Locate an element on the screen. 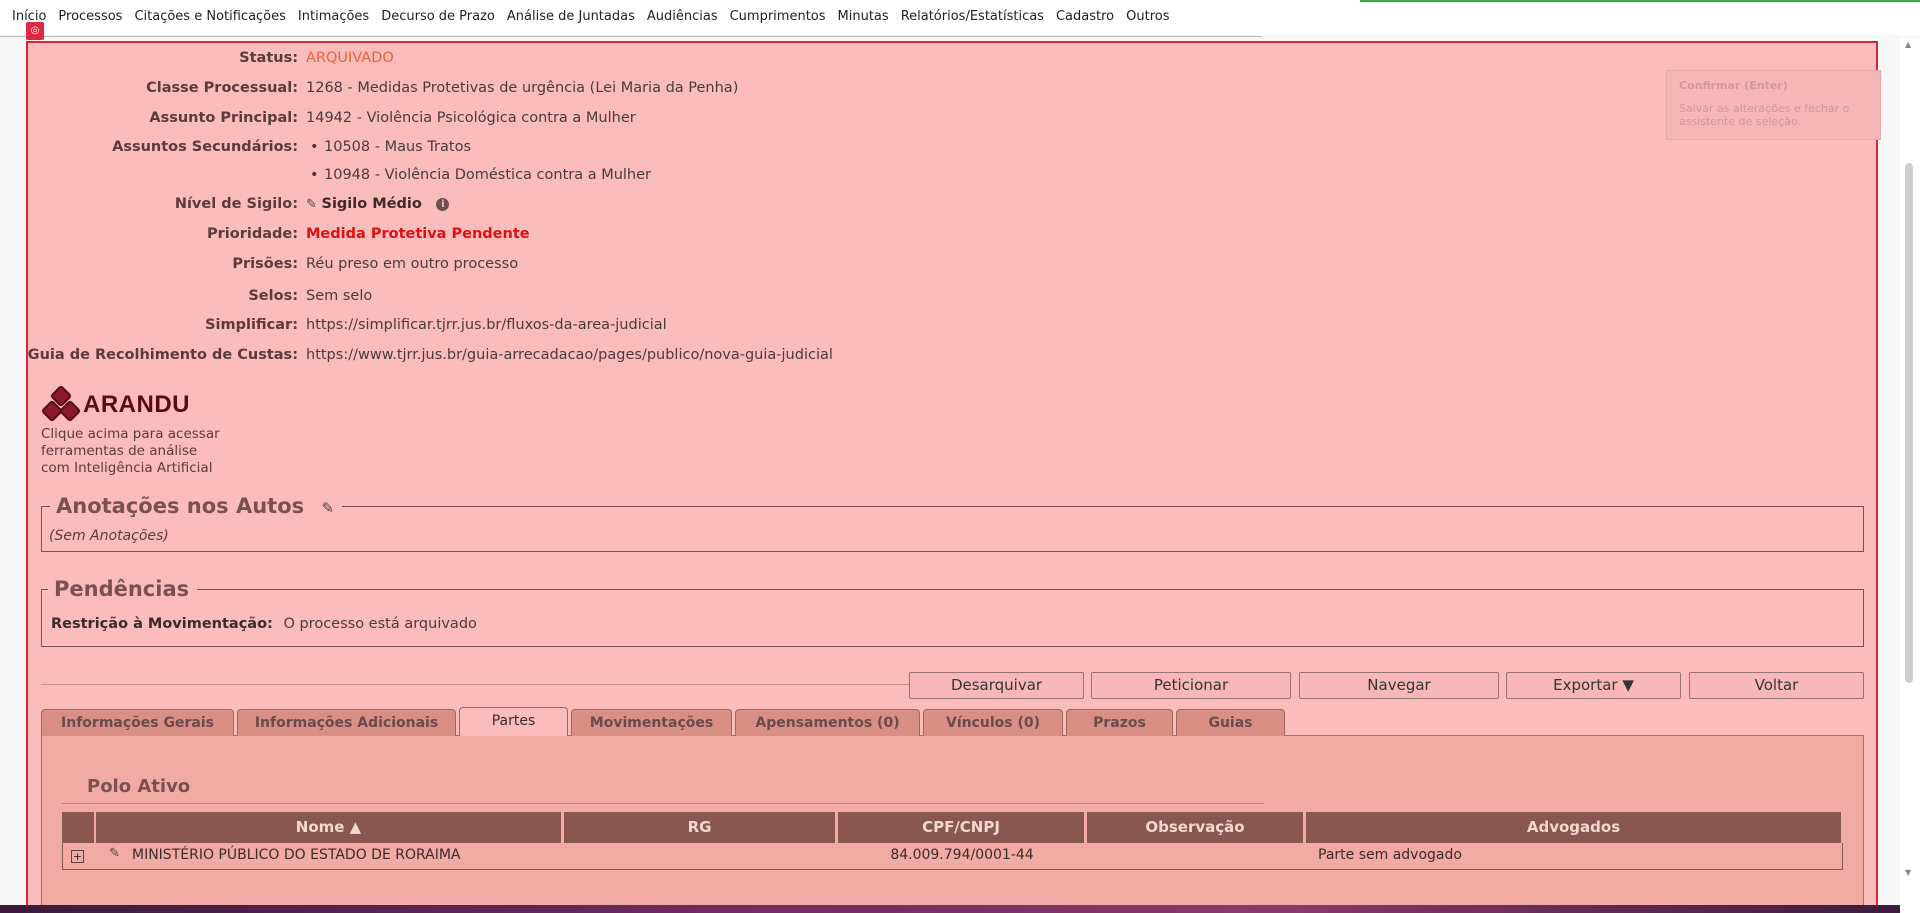  menu-decurso: Decurso de Prazo is located at coordinates (438, 16).